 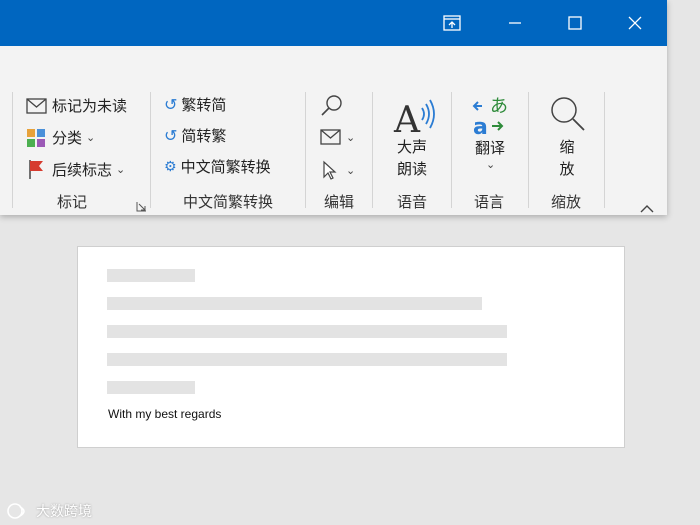 What do you see at coordinates (170, 166) in the screenshot?
I see `chinese-convert-icon: ⚙` at bounding box center [170, 166].